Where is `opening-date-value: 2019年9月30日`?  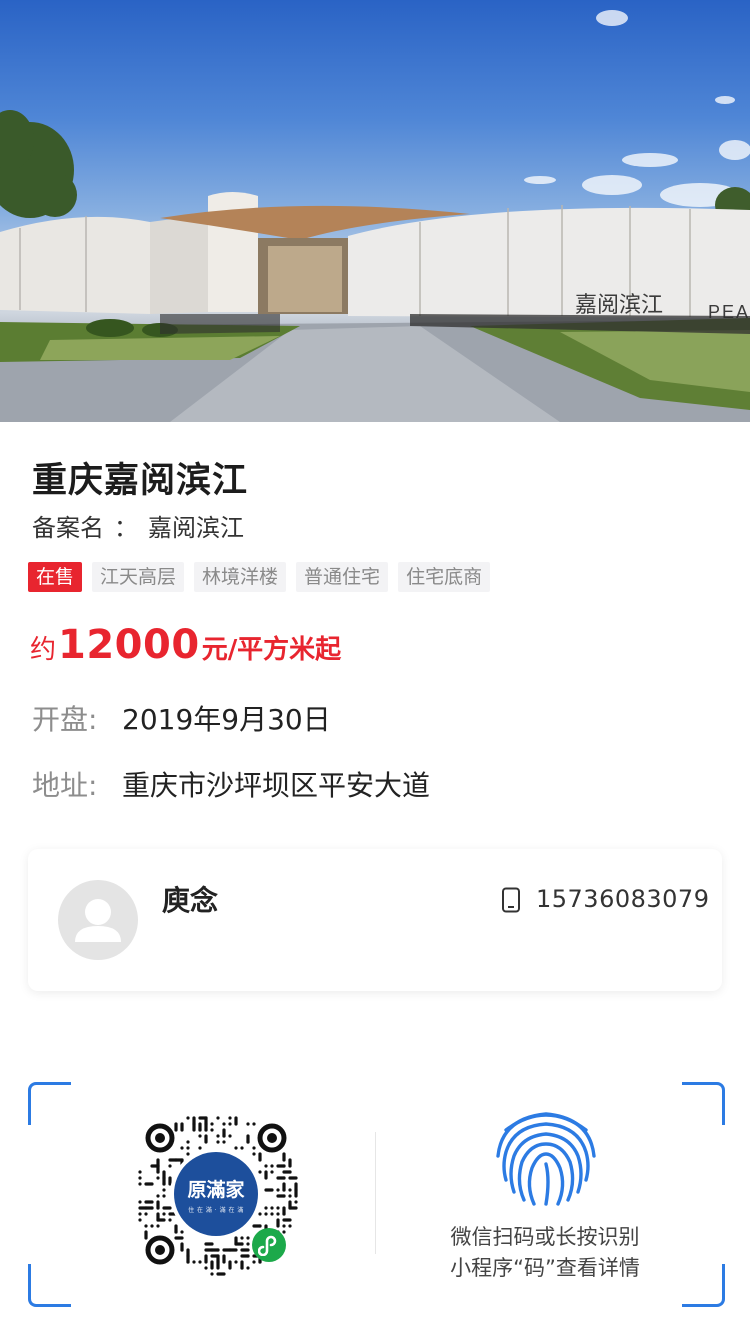
opening-date-value: 2019年9月30日 is located at coordinates (226, 719).